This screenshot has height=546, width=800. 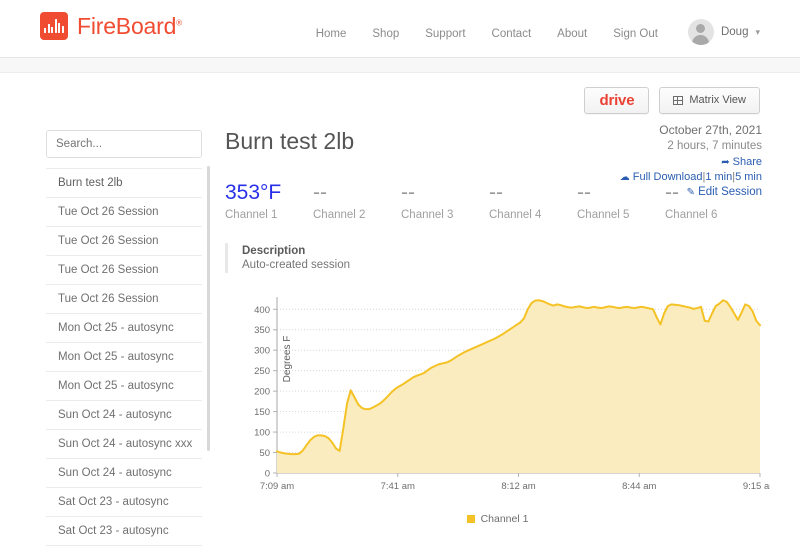 What do you see at coordinates (498, 258) in the screenshot?
I see `description-block: Description Auto-created session` at bounding box center [498, 258].